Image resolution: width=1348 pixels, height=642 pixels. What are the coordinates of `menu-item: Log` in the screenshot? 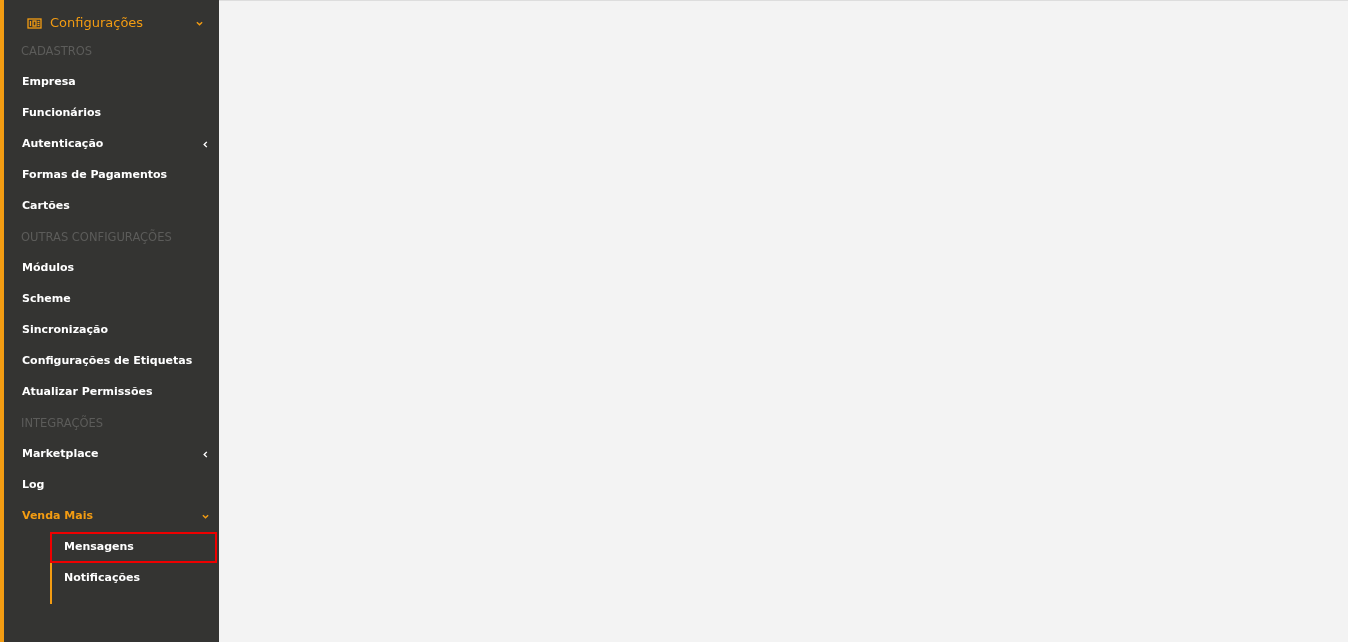 It's located at (111, 485).